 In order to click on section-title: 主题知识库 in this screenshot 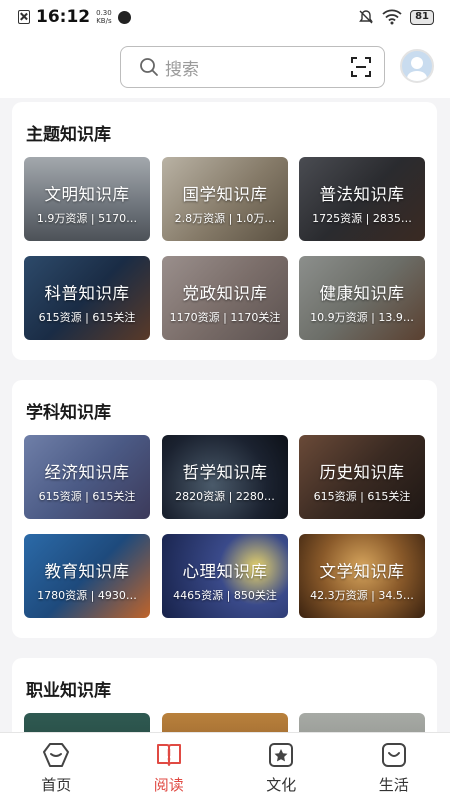, I will do `click(68, 135)`.